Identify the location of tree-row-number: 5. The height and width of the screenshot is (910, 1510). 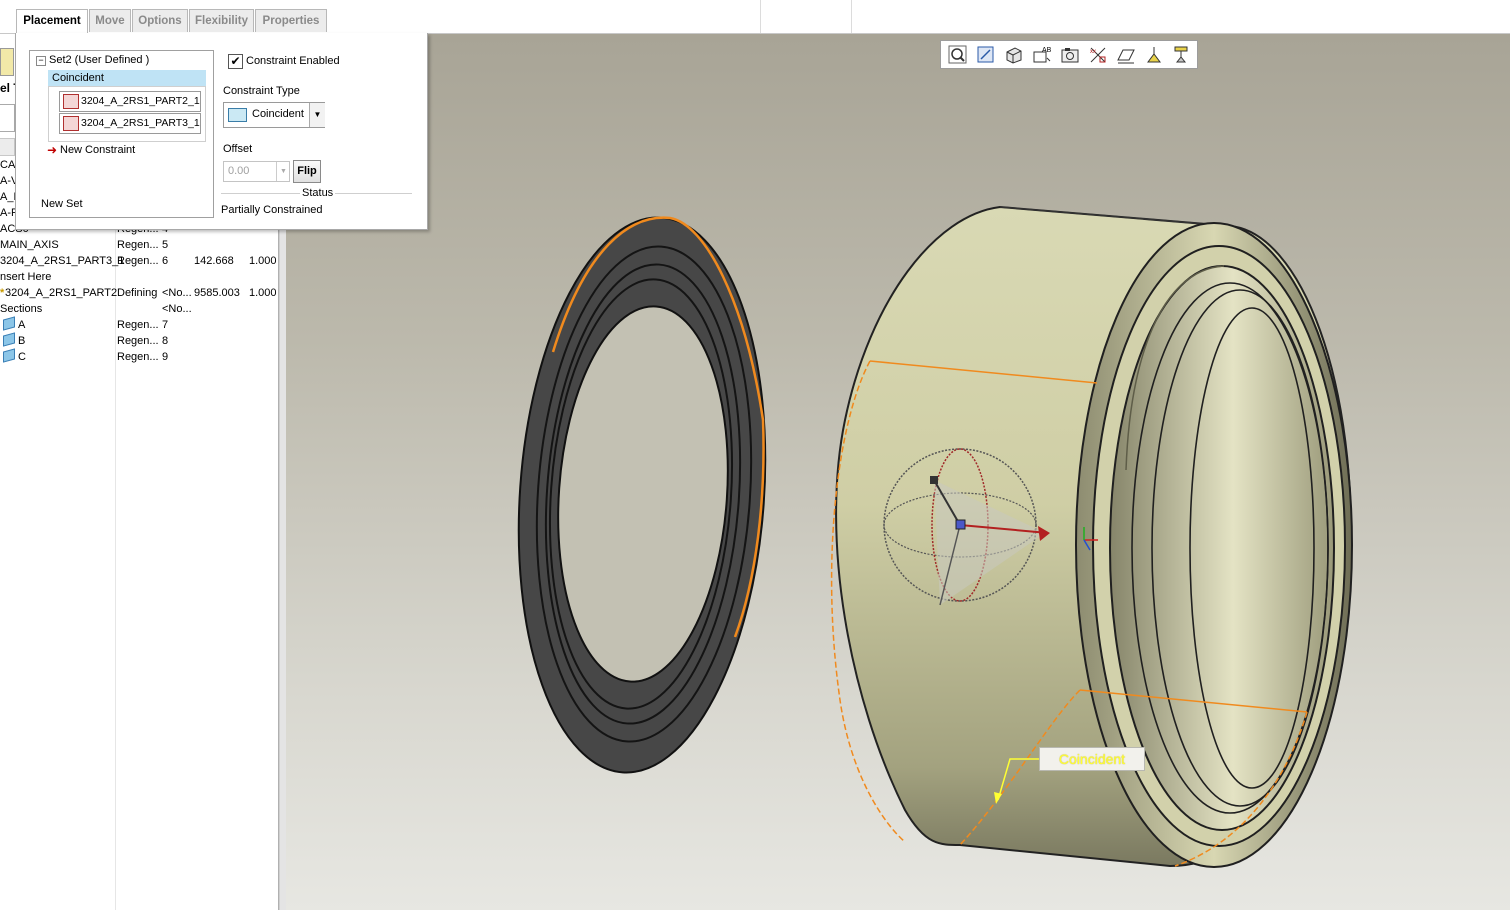
(165, 245).